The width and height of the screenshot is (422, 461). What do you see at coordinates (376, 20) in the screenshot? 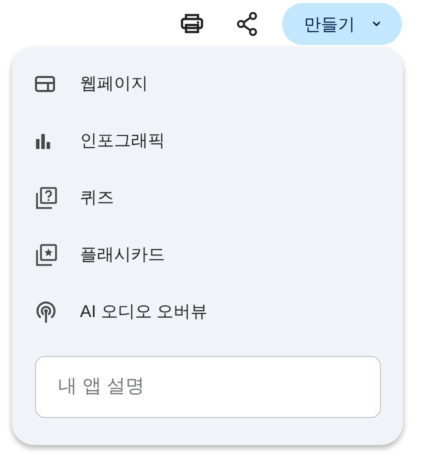
I see `caret-icon: ⌄` at bounding box center [376, 20].